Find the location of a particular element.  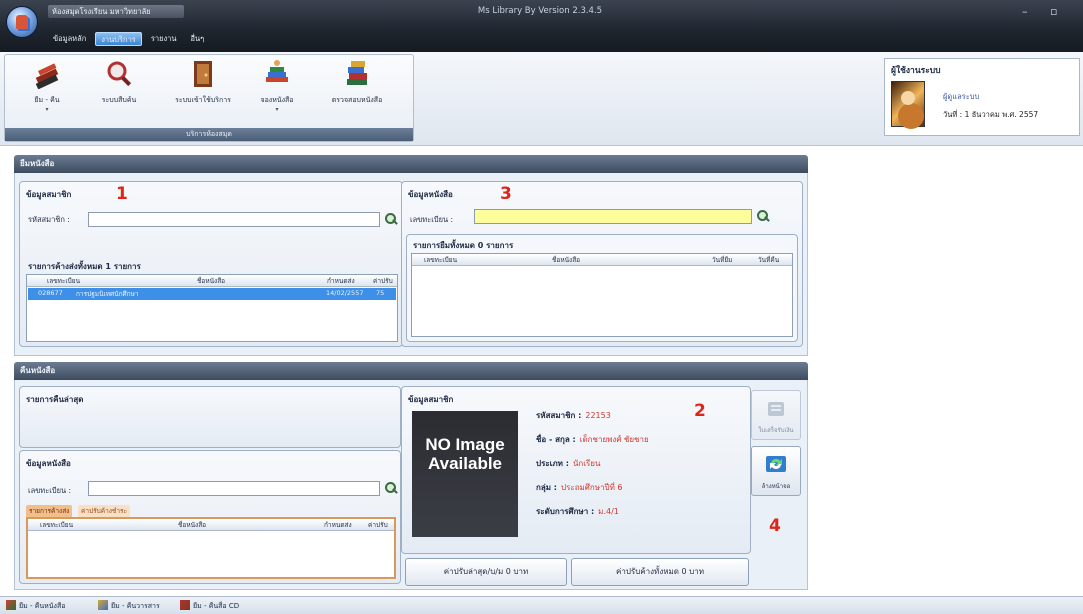

access-system-label: ระบบเข้าใช้บริการ is located at coordinates (203, 100).